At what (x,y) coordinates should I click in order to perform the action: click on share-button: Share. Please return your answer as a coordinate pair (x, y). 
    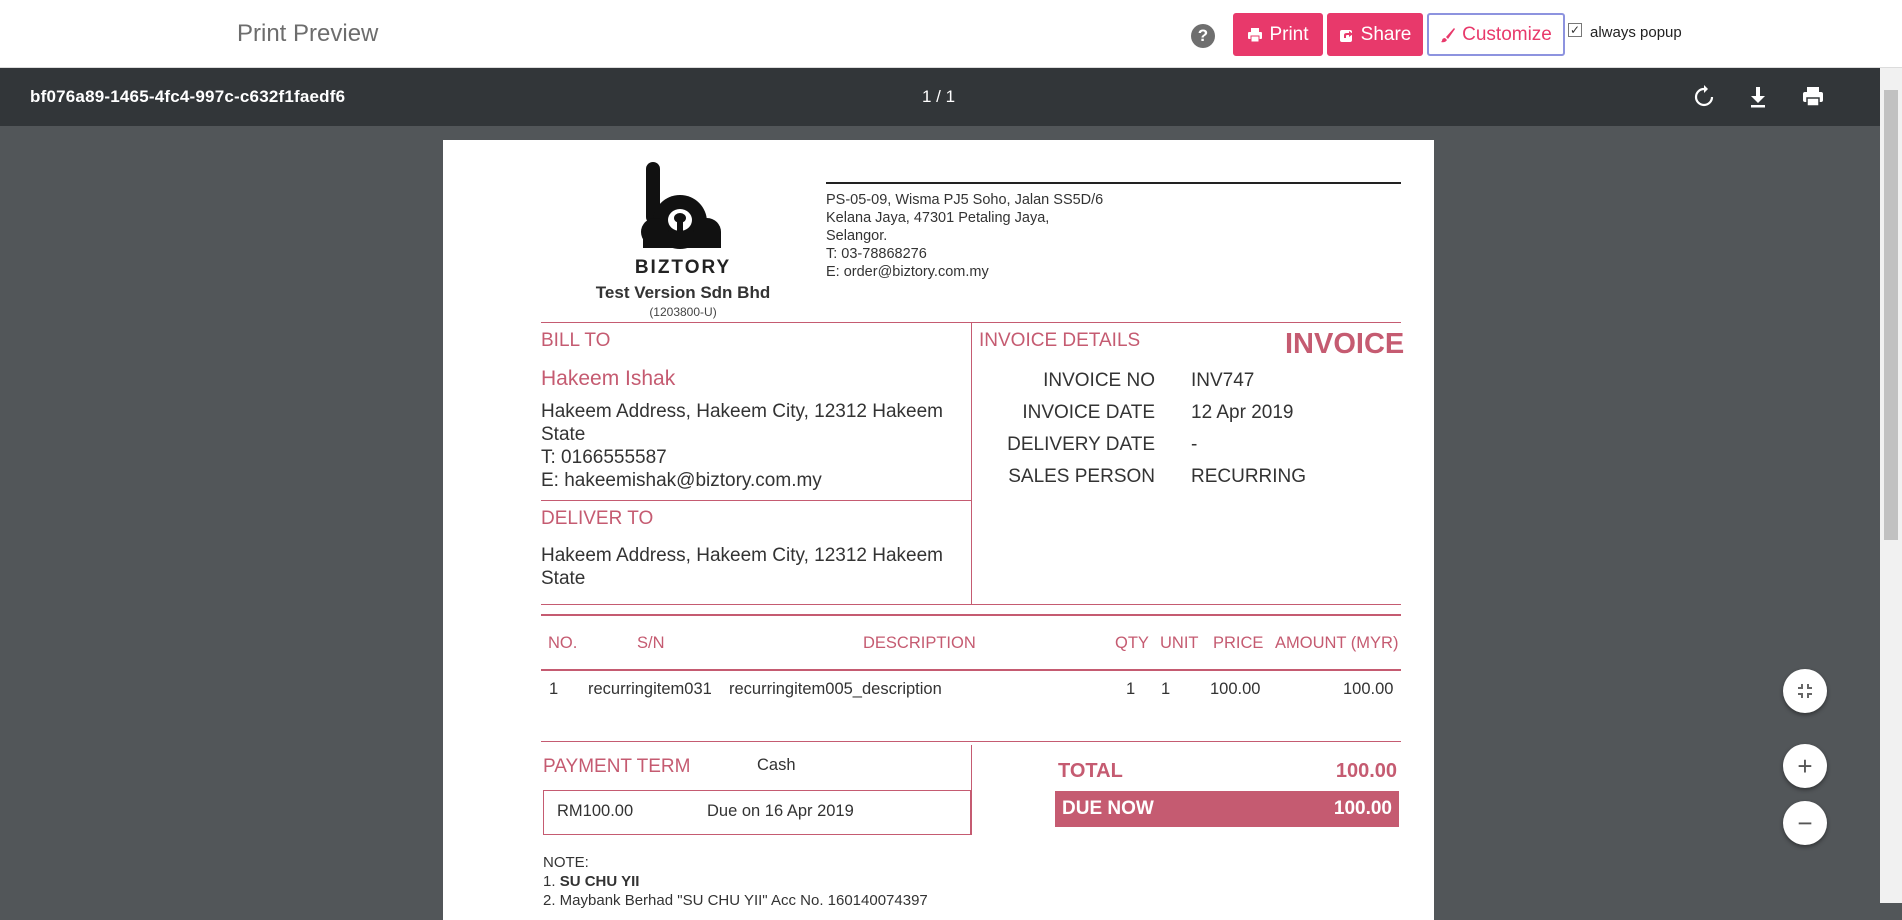
    Looking at the image, I should click on (1375, 34).